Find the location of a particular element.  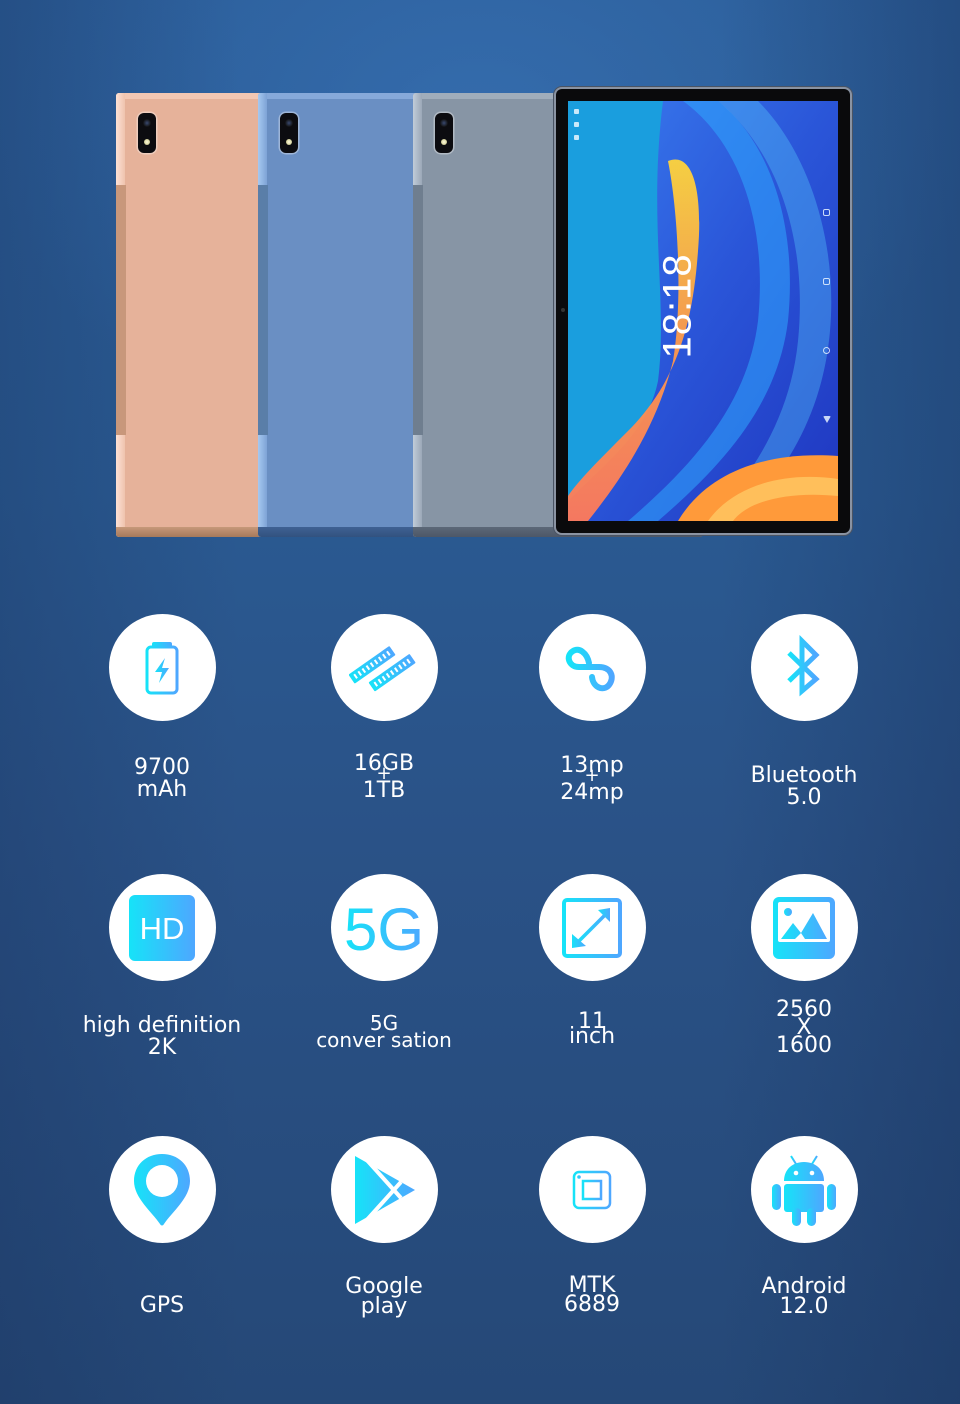

location-pin-icon is located at coordinates (162, 1189).